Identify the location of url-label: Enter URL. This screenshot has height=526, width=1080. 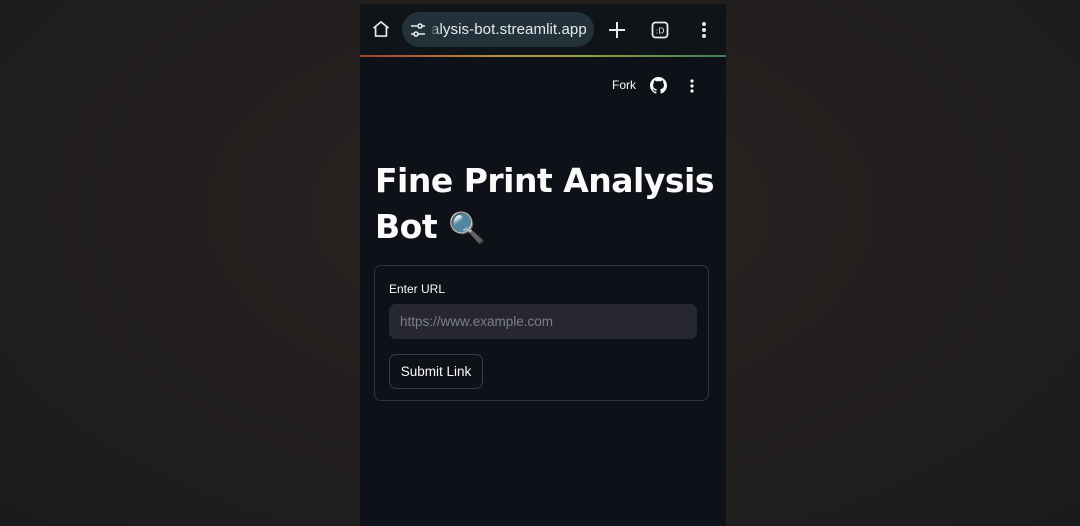
(417, 289).